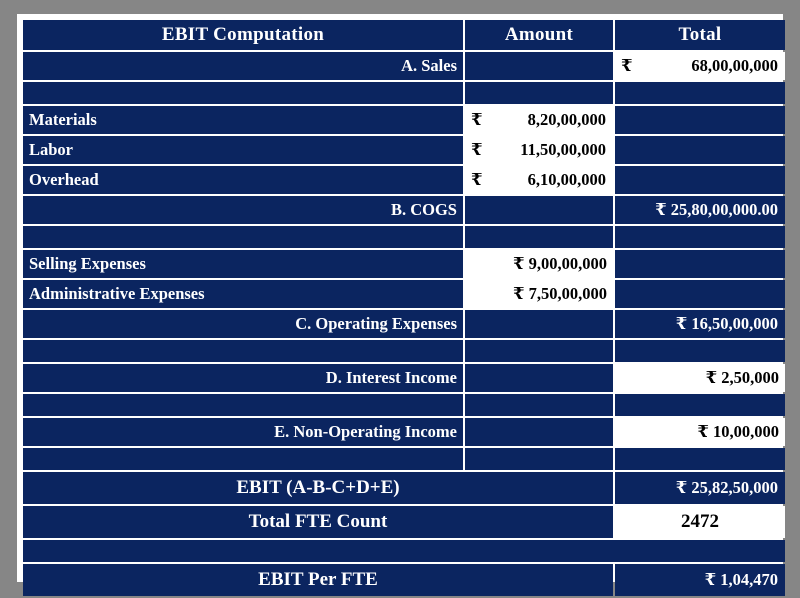 The height and width of the screenshot is (598, 800). What do you see at coordinates (539, 210) in the screenshot?
I see `cell-cogs-amount-empty` at bounding box center [539, 210].